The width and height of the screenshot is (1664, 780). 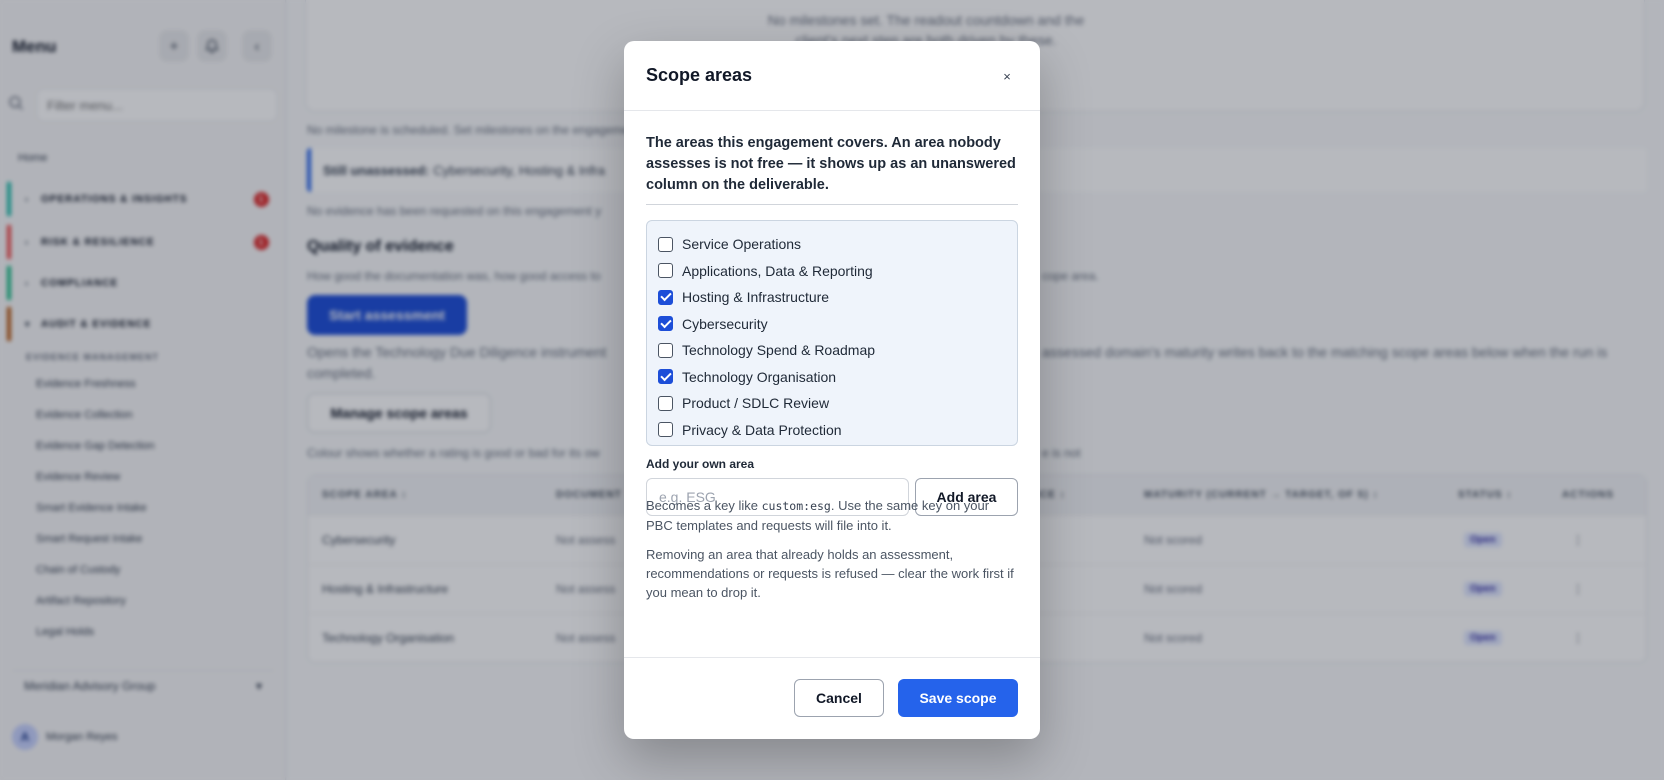 I want to click on scope-area-option: Technology Spend & Roadmap, so click(x=832, y=350).